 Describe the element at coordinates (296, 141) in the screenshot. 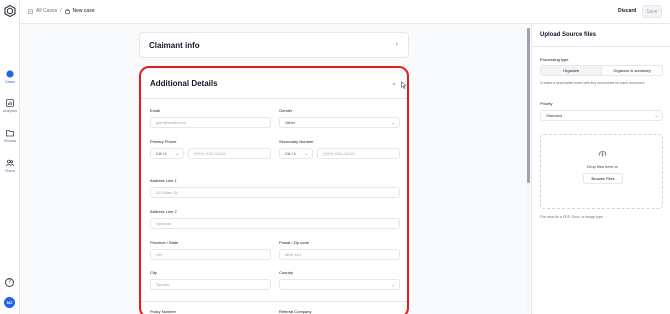

I see `secondary-number-label: Secondary Number` at that location.